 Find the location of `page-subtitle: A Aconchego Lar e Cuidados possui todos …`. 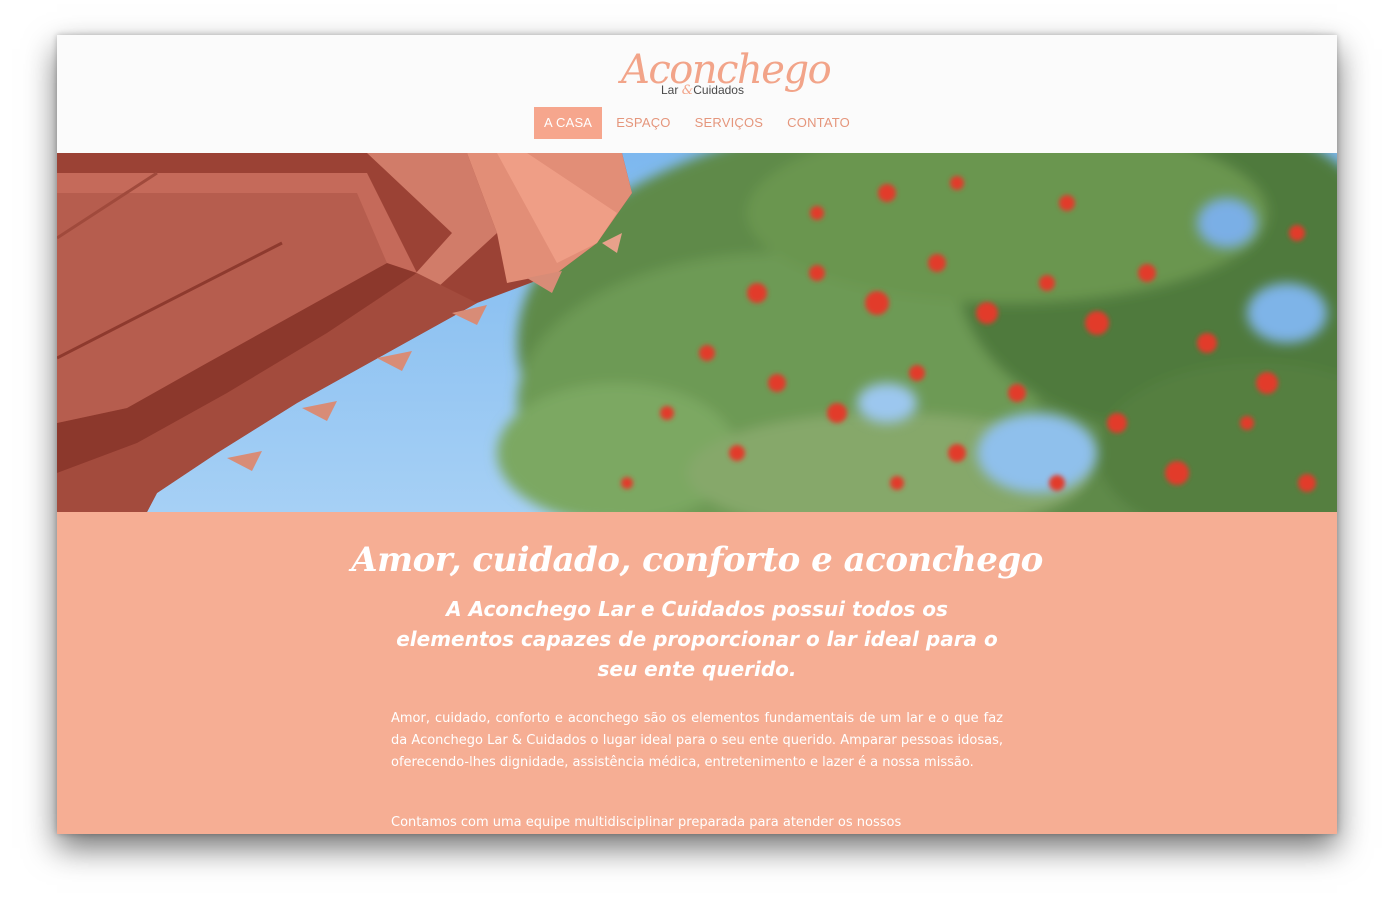

page-subtitle: A Aconchego Lar e Cuidados possui todos … is located at coordinates (697, 639).